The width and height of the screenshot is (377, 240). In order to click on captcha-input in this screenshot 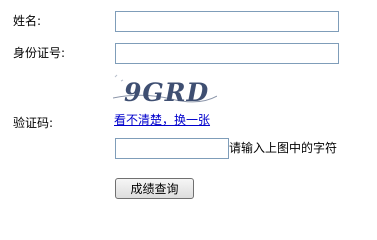, I will do `click(172, 148)`.